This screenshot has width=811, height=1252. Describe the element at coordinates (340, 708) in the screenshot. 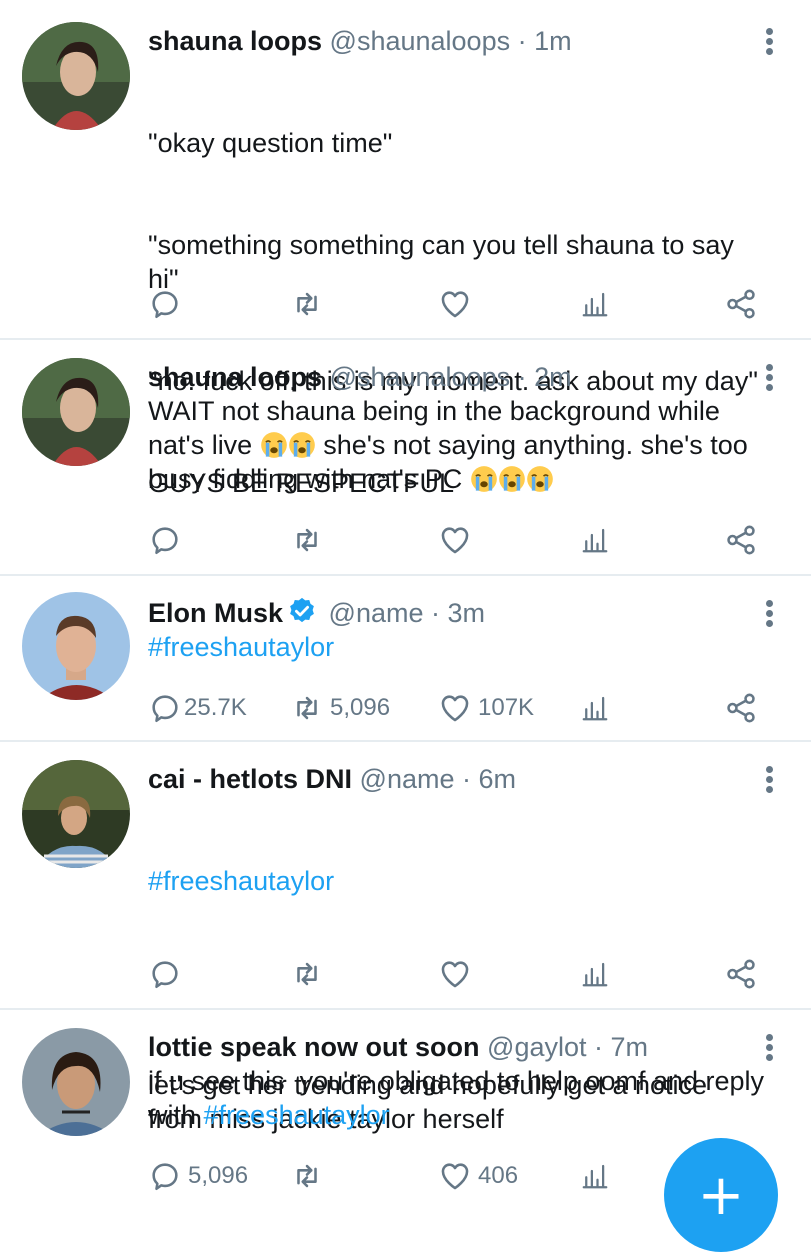

I see `retweet-button: 5,096` at that location.